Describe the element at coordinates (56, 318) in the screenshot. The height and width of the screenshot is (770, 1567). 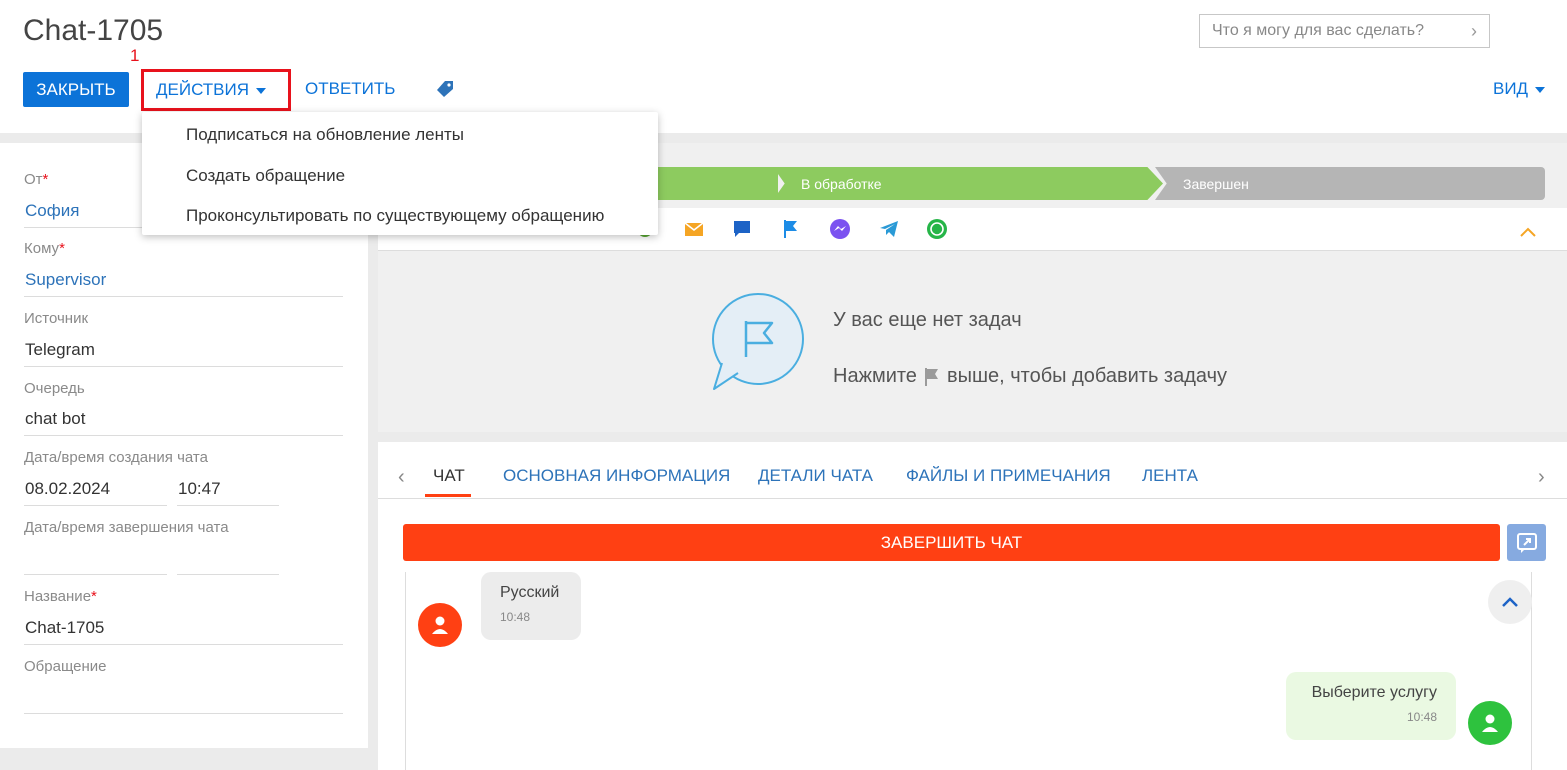
I see `field-label-source: Источник` at that location.